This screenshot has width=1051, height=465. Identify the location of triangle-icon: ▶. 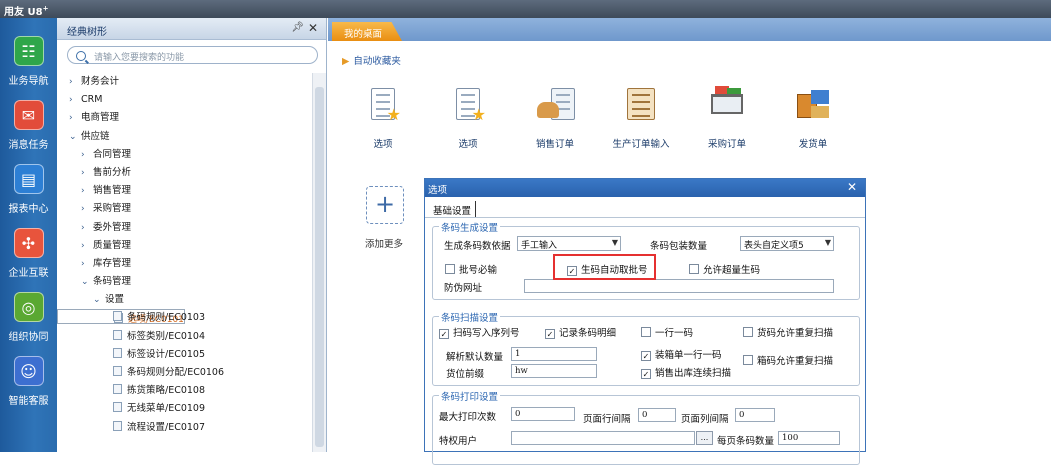
(346, 61).